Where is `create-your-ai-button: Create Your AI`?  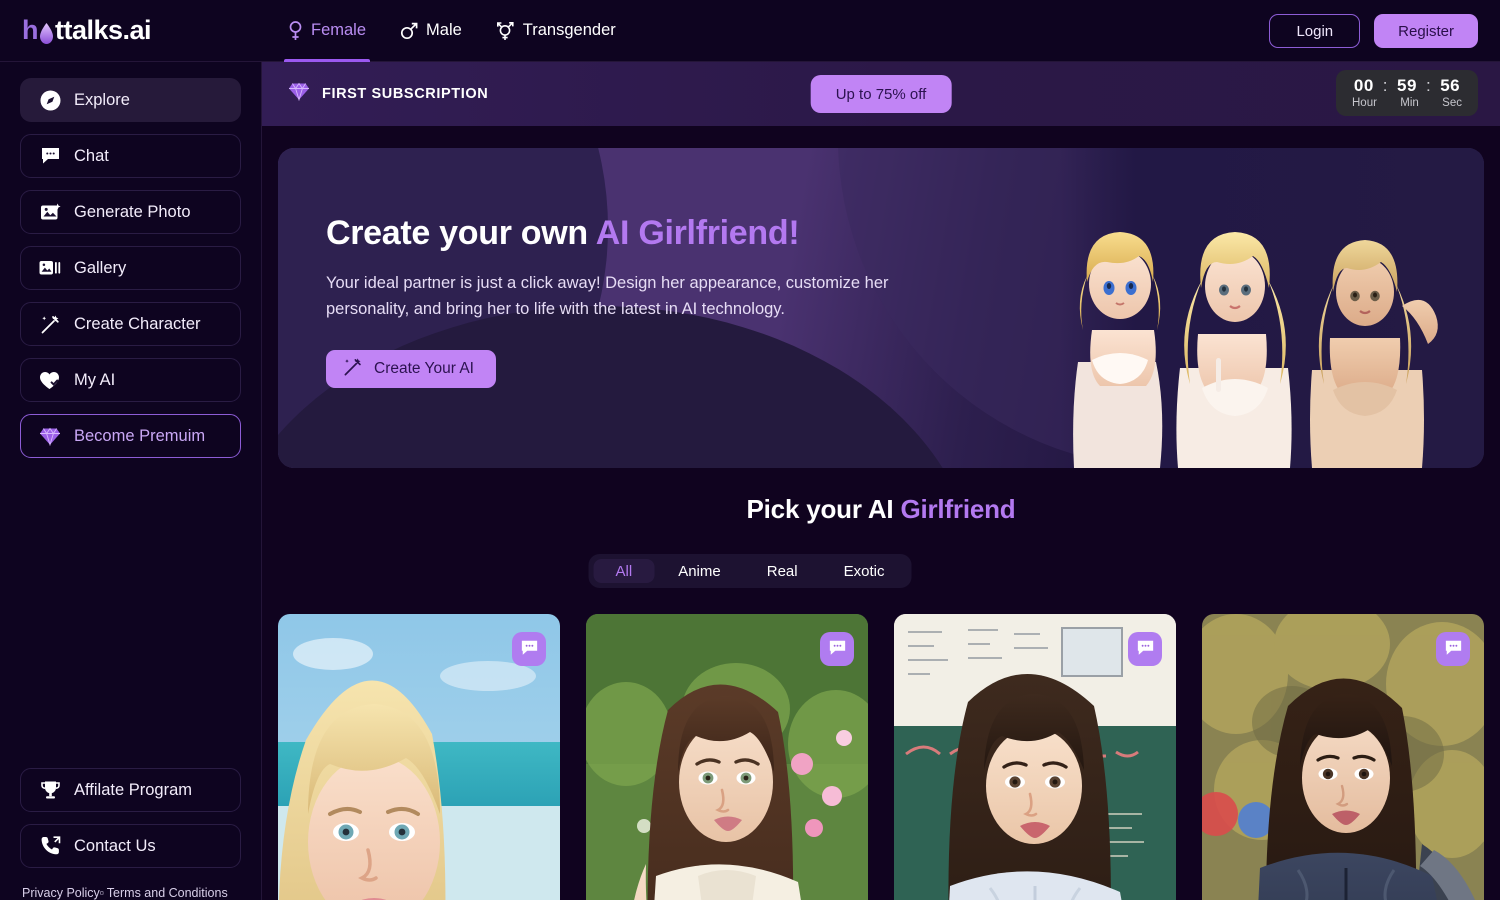 create-your-ai-button: Create Your AI is located at coordinates (411, 369).